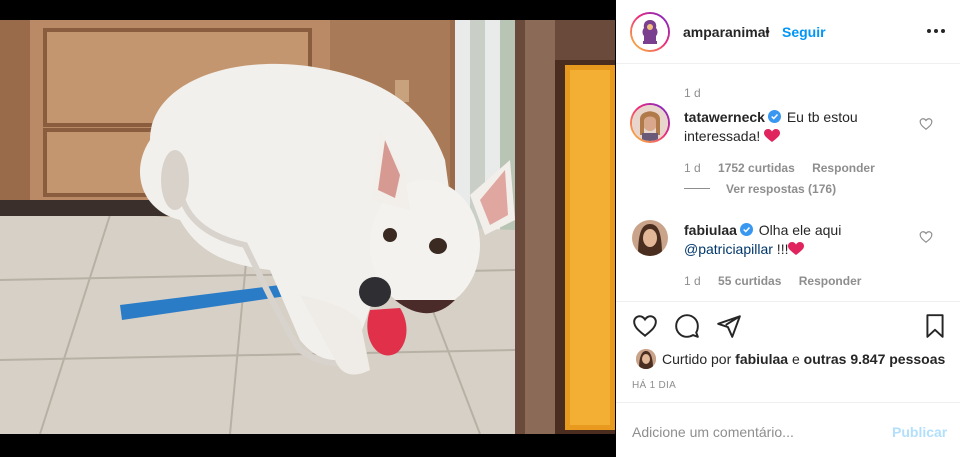 The height and width of the screenshot is (457, 960). Describe the element at coordinates (728, 249) in the screenshot. I see `mention-link: @patriciapillar` at that location.